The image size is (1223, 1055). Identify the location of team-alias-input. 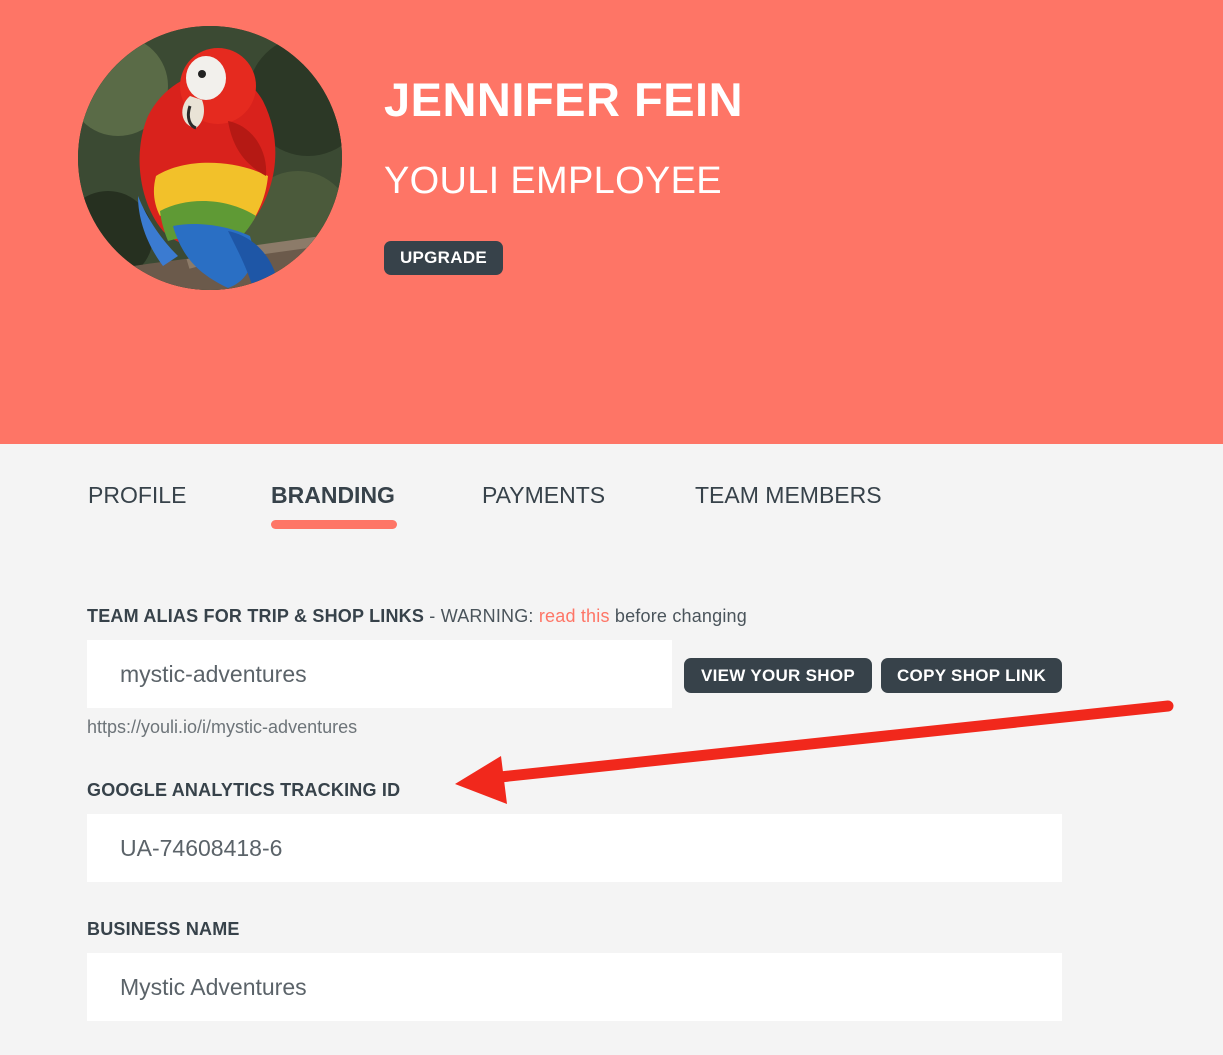
(379, 674).